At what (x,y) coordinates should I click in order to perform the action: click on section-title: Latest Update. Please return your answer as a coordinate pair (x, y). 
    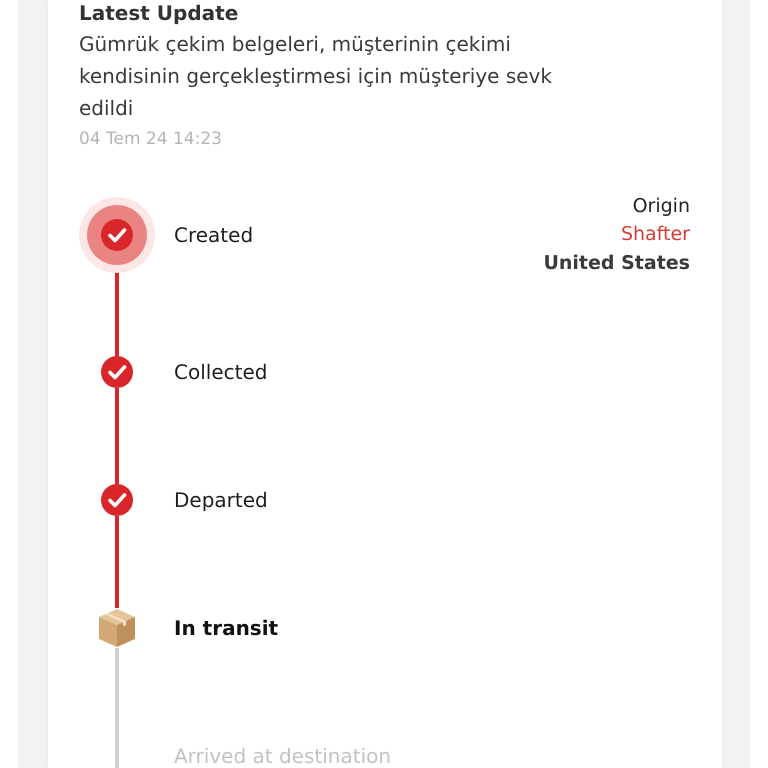
    Looking at the image, I should click on (158, 13).